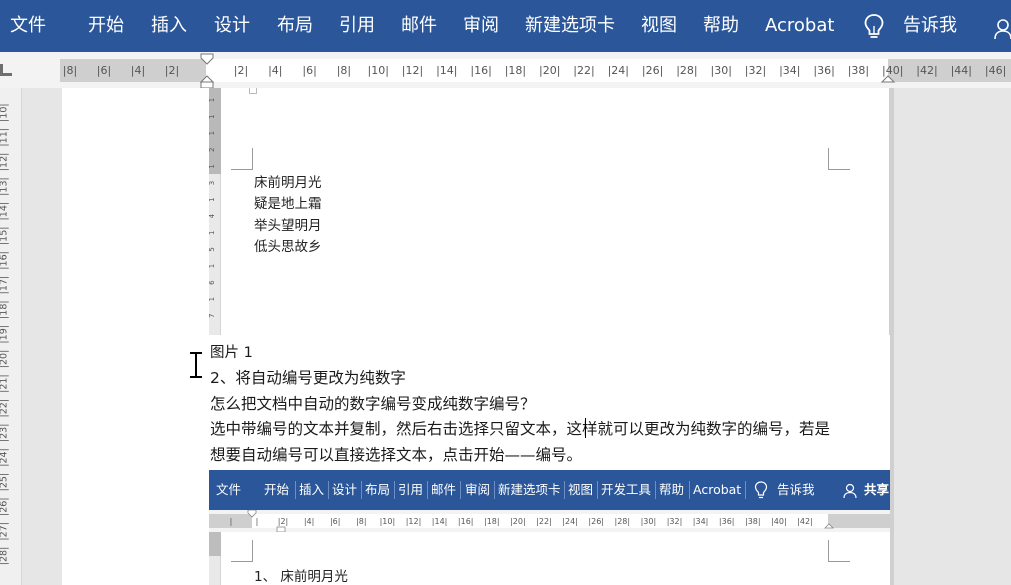 The height and width of the screenshot is (585, 1011). Describe the element at coordinates (212, 183) in the screenshot. I see `ruler-tick-label: 3` at that location.